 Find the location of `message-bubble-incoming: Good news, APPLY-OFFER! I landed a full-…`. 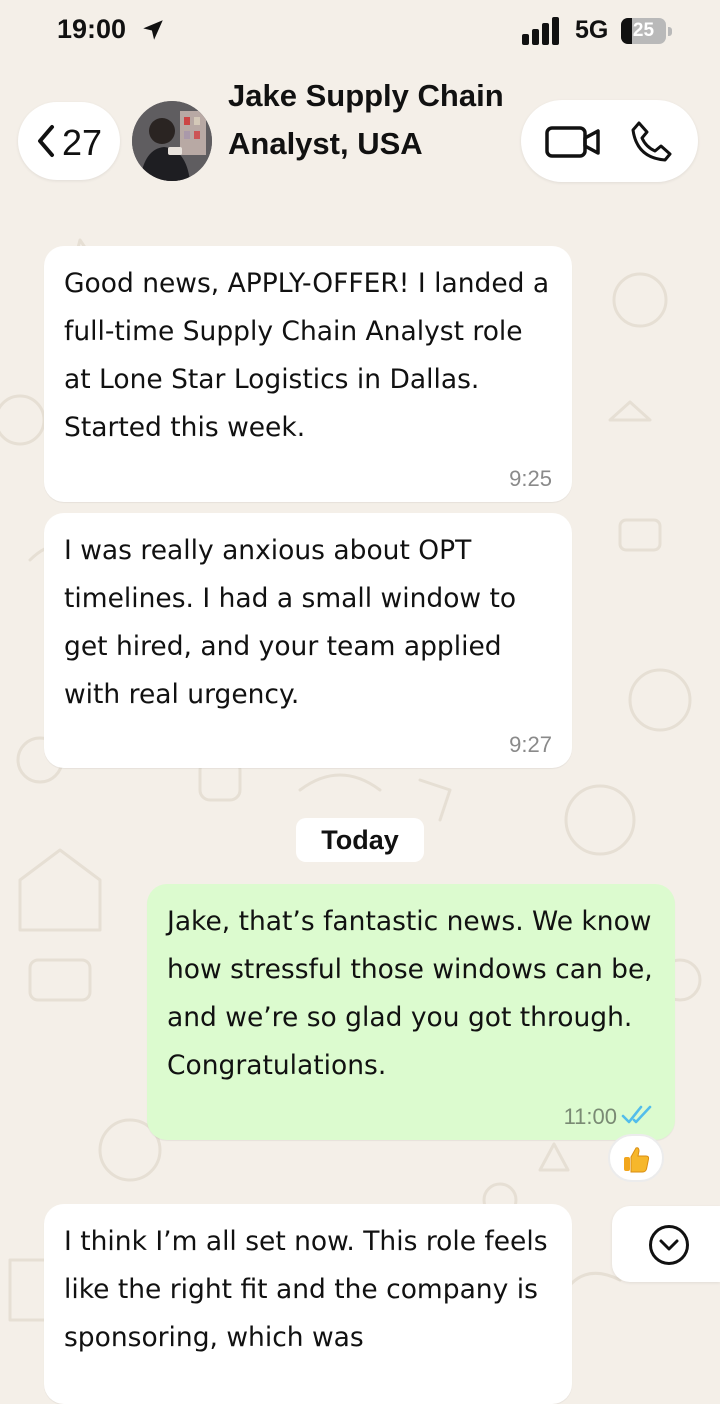

message-bubble-incoming: Good news, APPLY-OFFER! I landed a full-… is located at coordinates (308, 374).